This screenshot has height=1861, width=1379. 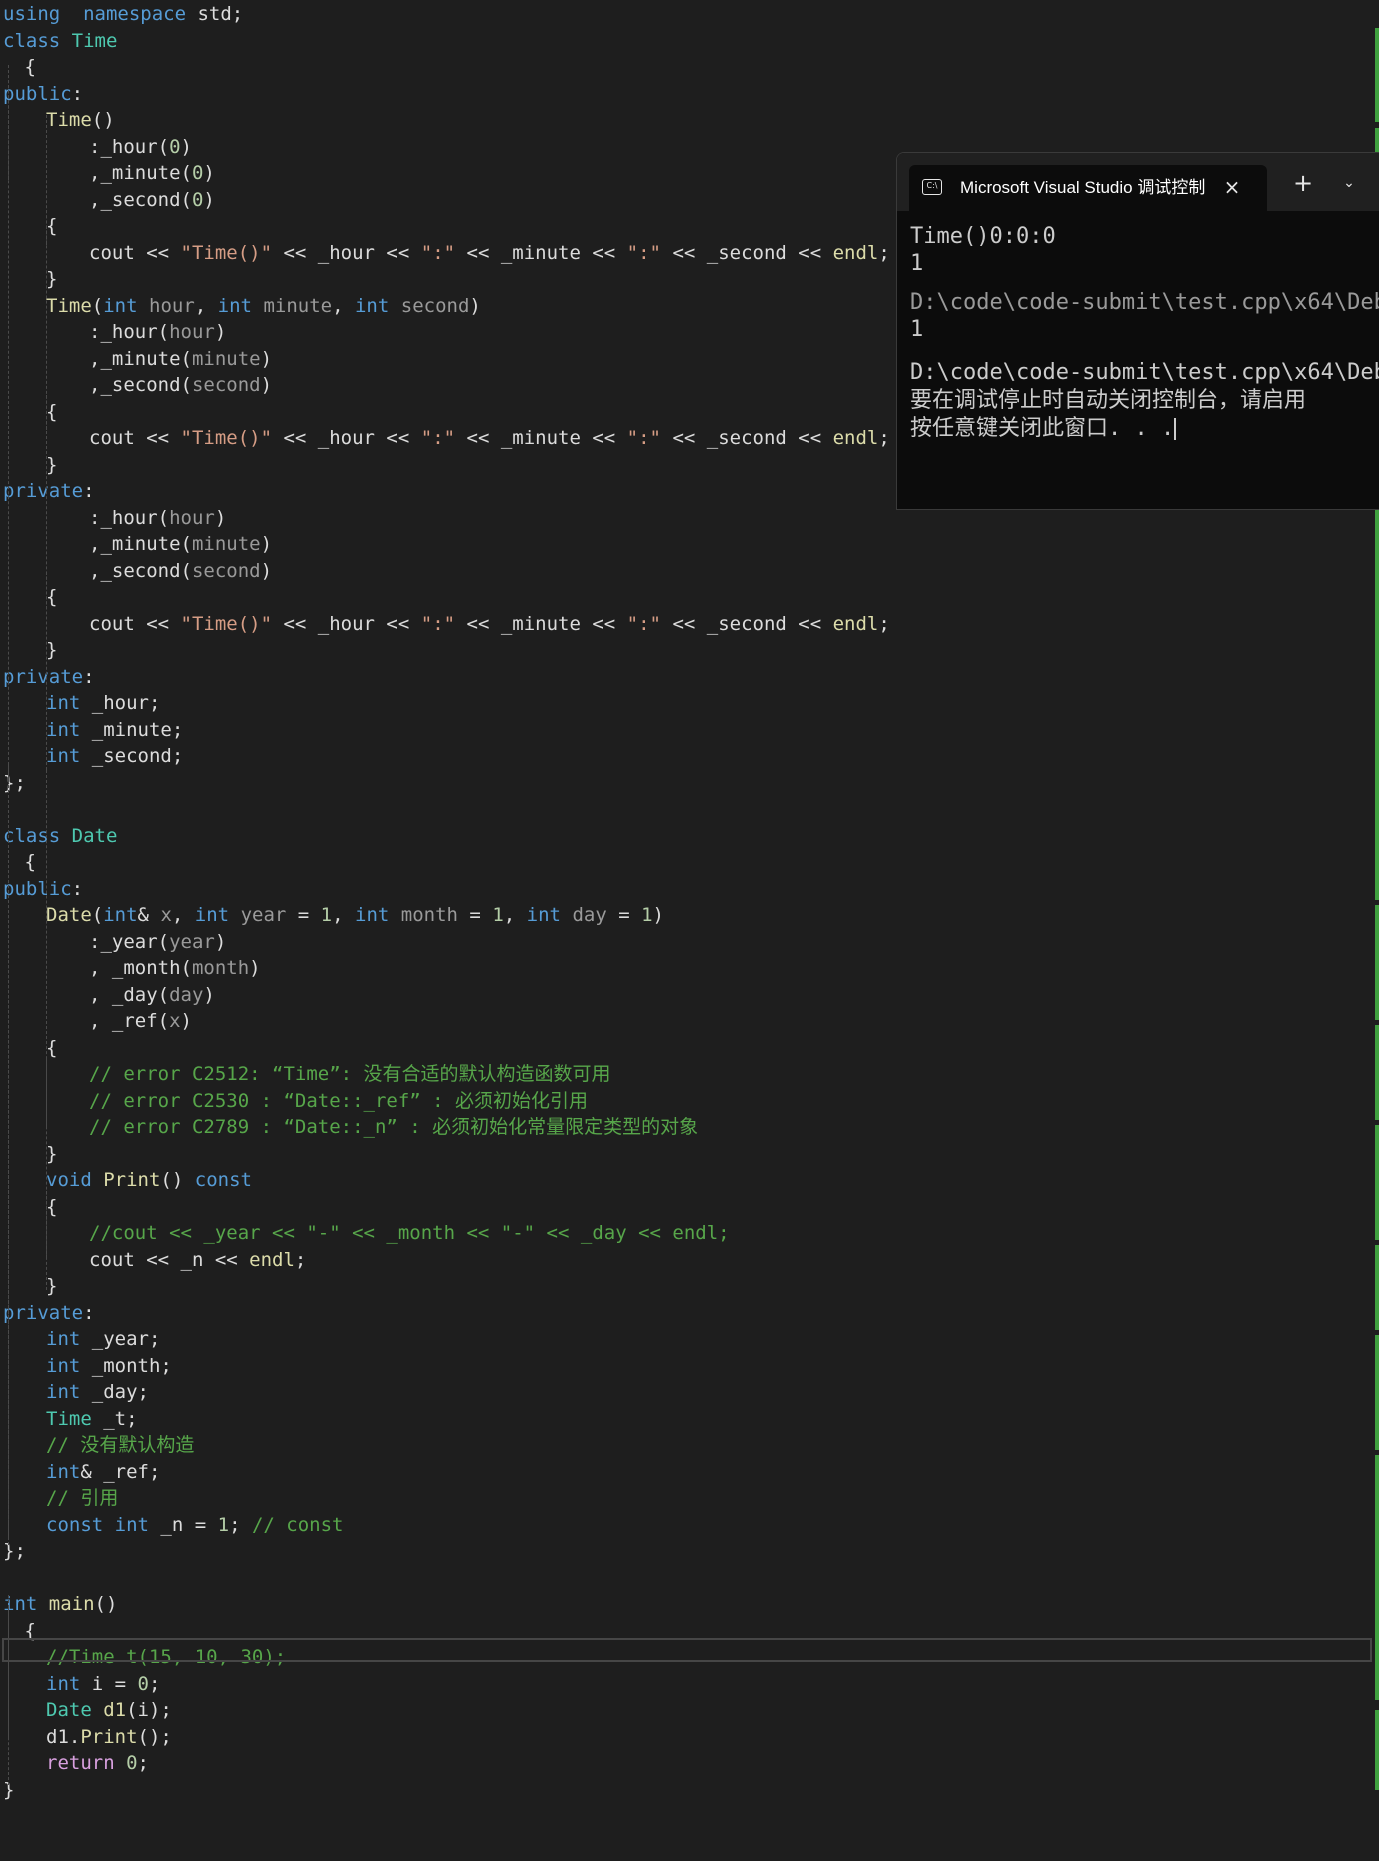 I want to click on code-line: Date d1(i);, so click(x=107, y=1710).